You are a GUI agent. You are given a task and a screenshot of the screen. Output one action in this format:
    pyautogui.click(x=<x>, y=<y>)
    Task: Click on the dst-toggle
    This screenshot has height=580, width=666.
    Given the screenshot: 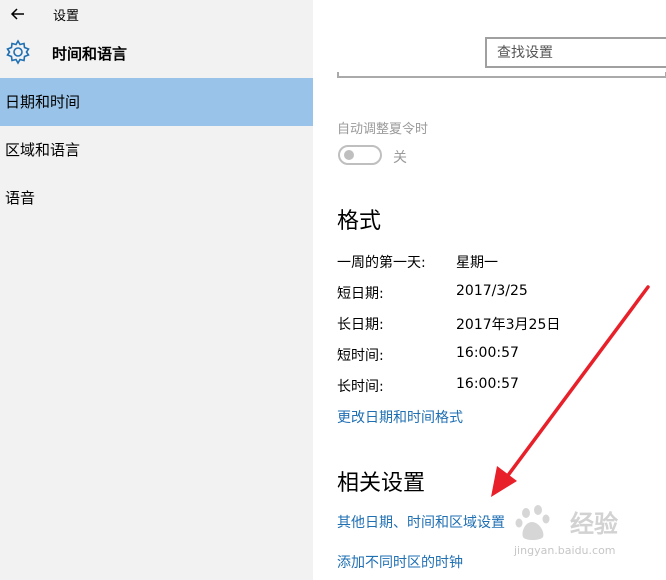 What is the action you would take?
    pyautogui.click(x=360, y=155)
    